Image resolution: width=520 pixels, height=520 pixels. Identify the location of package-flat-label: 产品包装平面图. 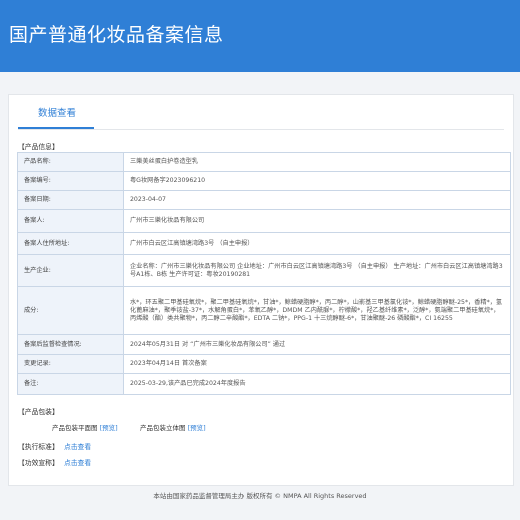
(75, 428).